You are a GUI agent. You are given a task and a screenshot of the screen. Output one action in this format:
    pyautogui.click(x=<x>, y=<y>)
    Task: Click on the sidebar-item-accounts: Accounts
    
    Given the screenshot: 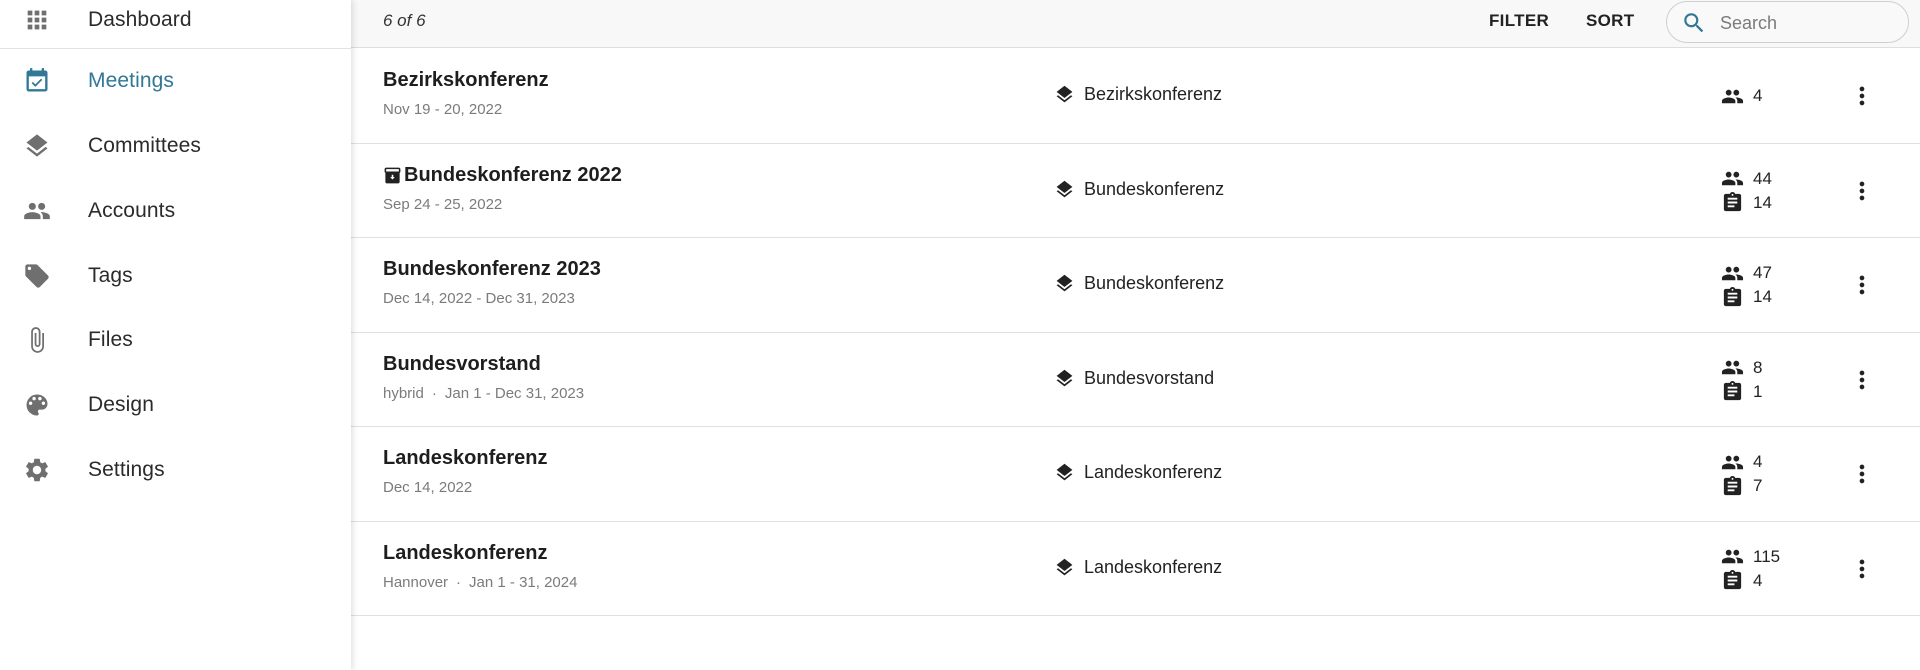 What is the action you would take?
    pyautogui.click(x=175, y=211)
    